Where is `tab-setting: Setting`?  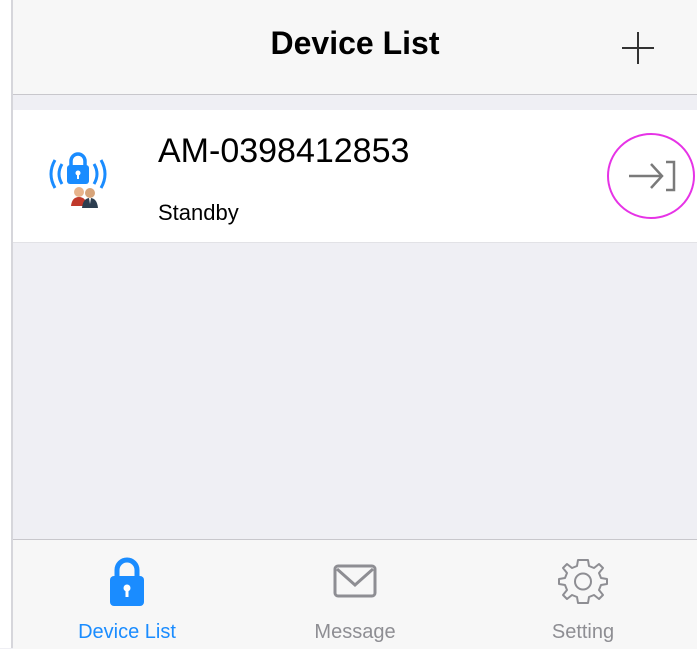 tab-setting: Setting is located at coordinates (583, 594).